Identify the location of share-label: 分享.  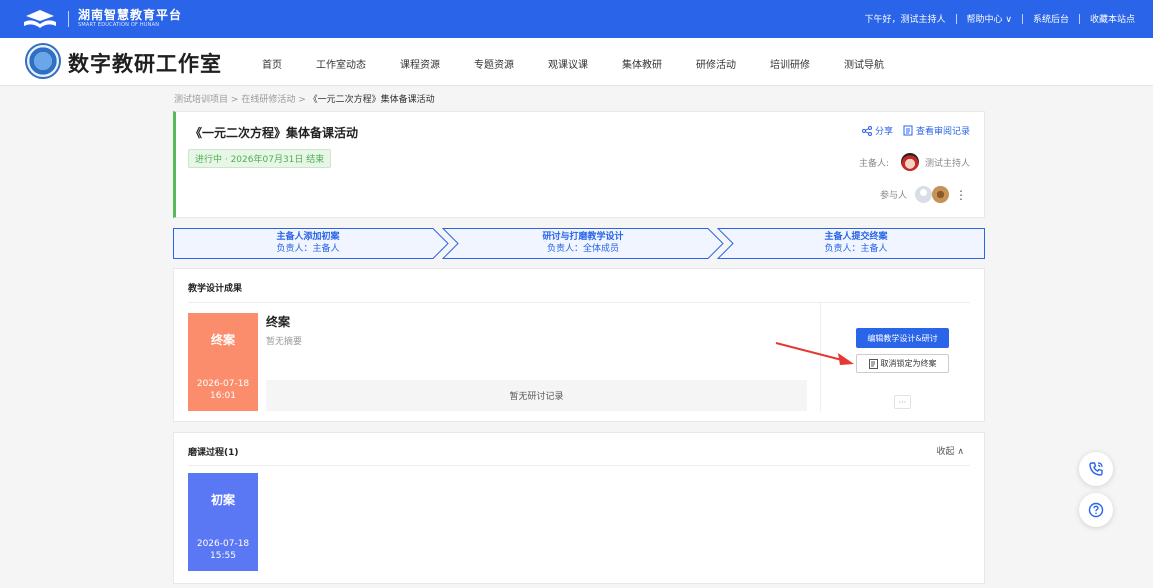
(883, 132).